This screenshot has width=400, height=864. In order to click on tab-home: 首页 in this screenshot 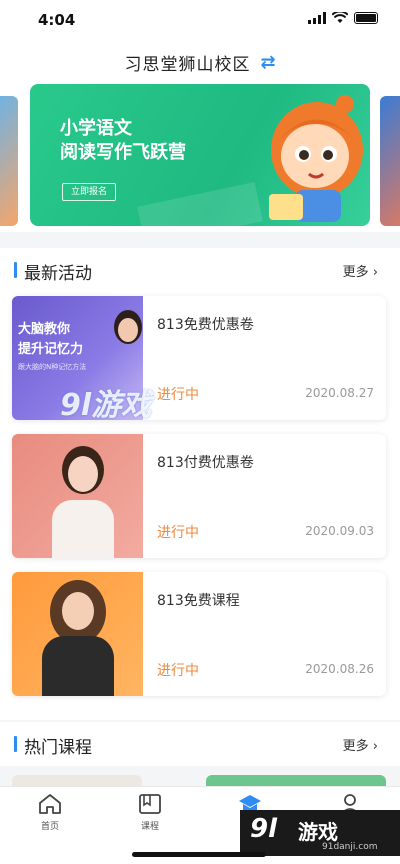, I will do `click(50, 816)`.